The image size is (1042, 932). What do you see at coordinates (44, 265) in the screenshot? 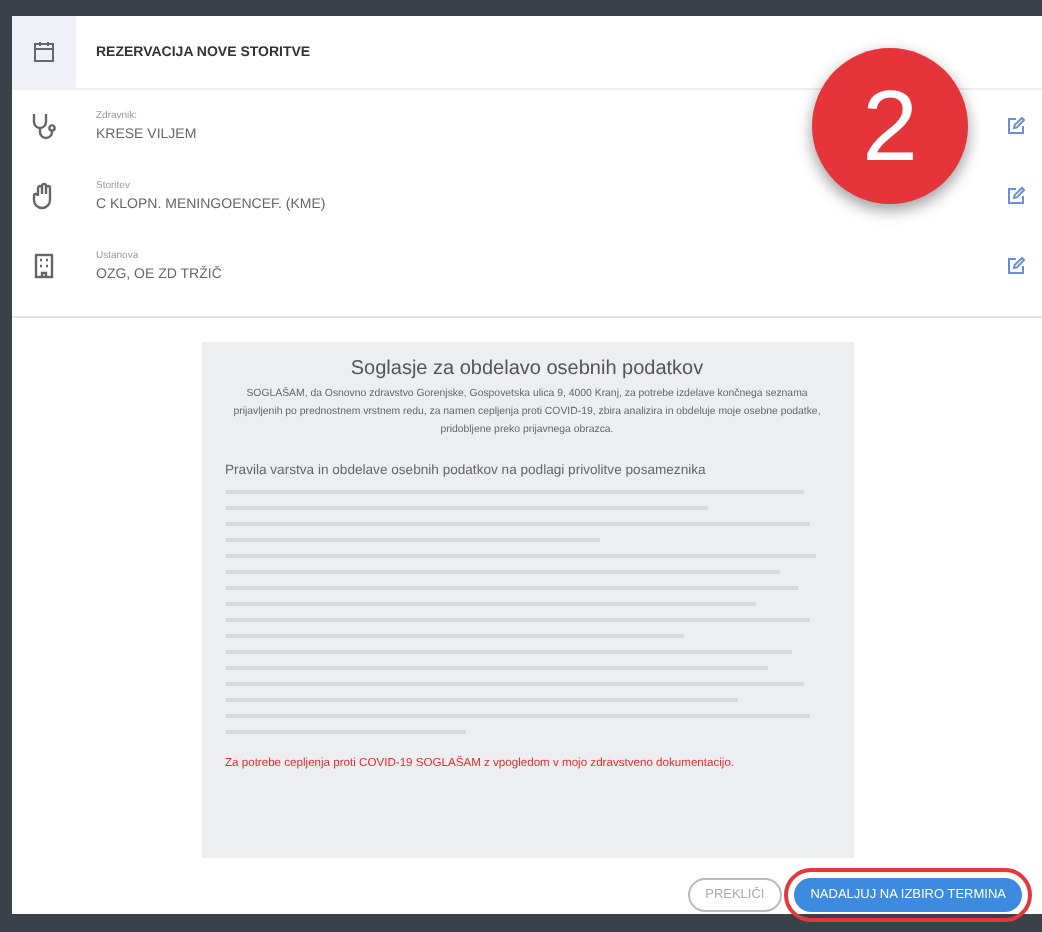
I see `building-icon` at bounding box center [44, 265].